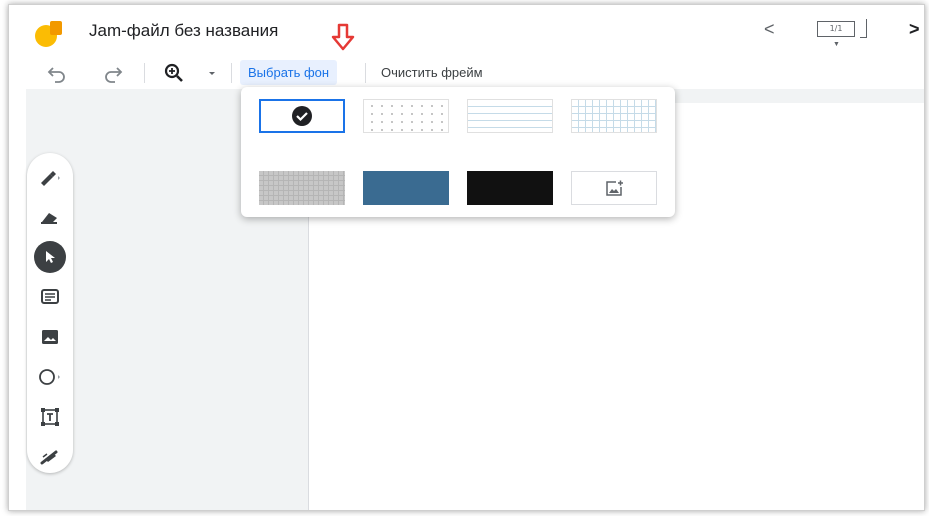 This screenshot has width=929, height=516. Describe the element at coordinates (836, 44) in the screenshot. I see `chevron-down-icon: ▼` at that location.